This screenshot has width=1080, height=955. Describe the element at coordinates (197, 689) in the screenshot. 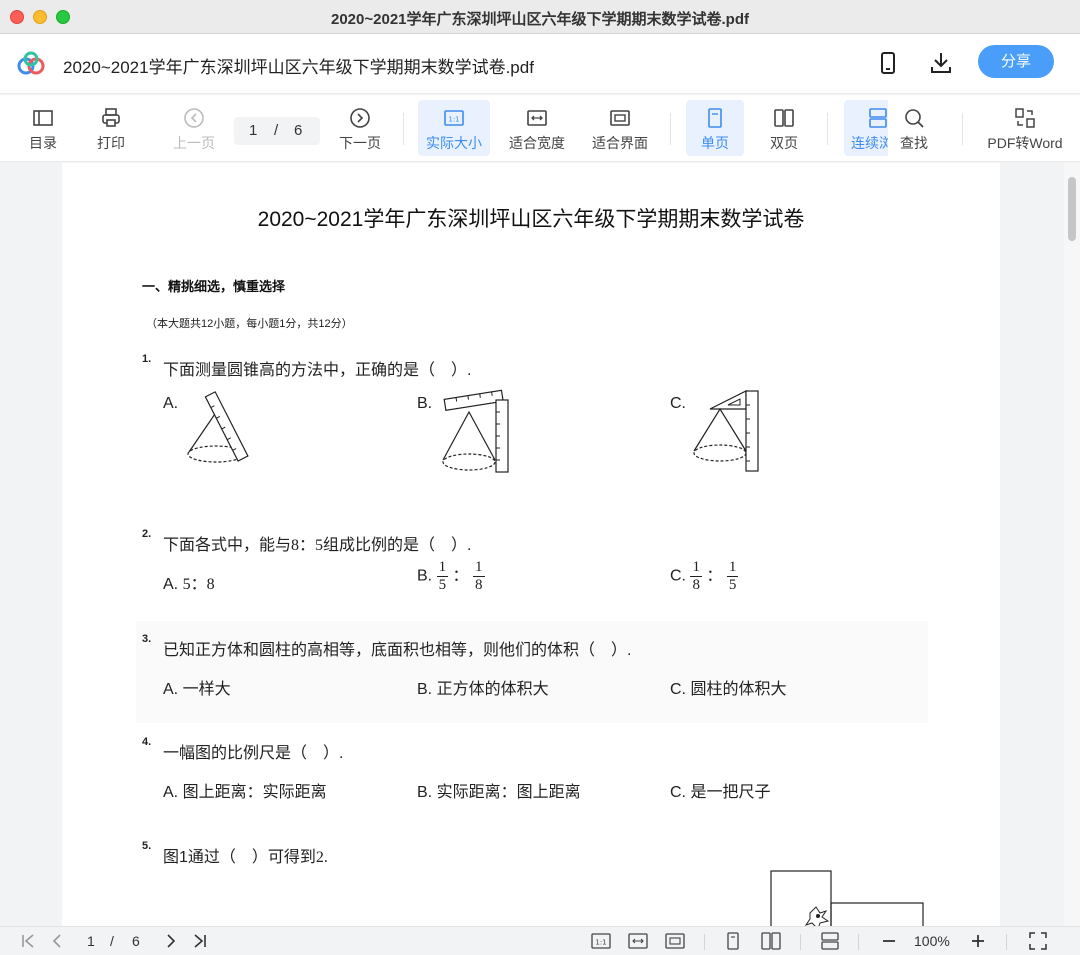

I see `option-label: A. 一样大` at that location.